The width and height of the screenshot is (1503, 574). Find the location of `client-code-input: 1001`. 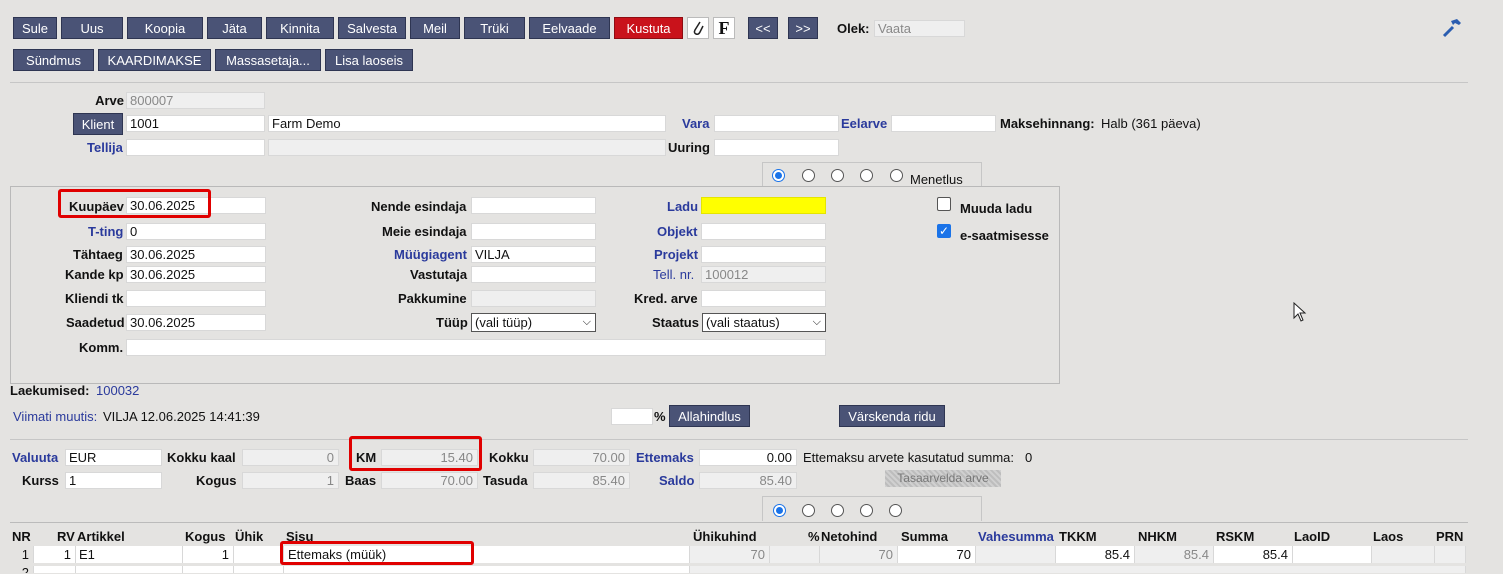

client-code-input: 1001 is located at coordinates (195, 123).